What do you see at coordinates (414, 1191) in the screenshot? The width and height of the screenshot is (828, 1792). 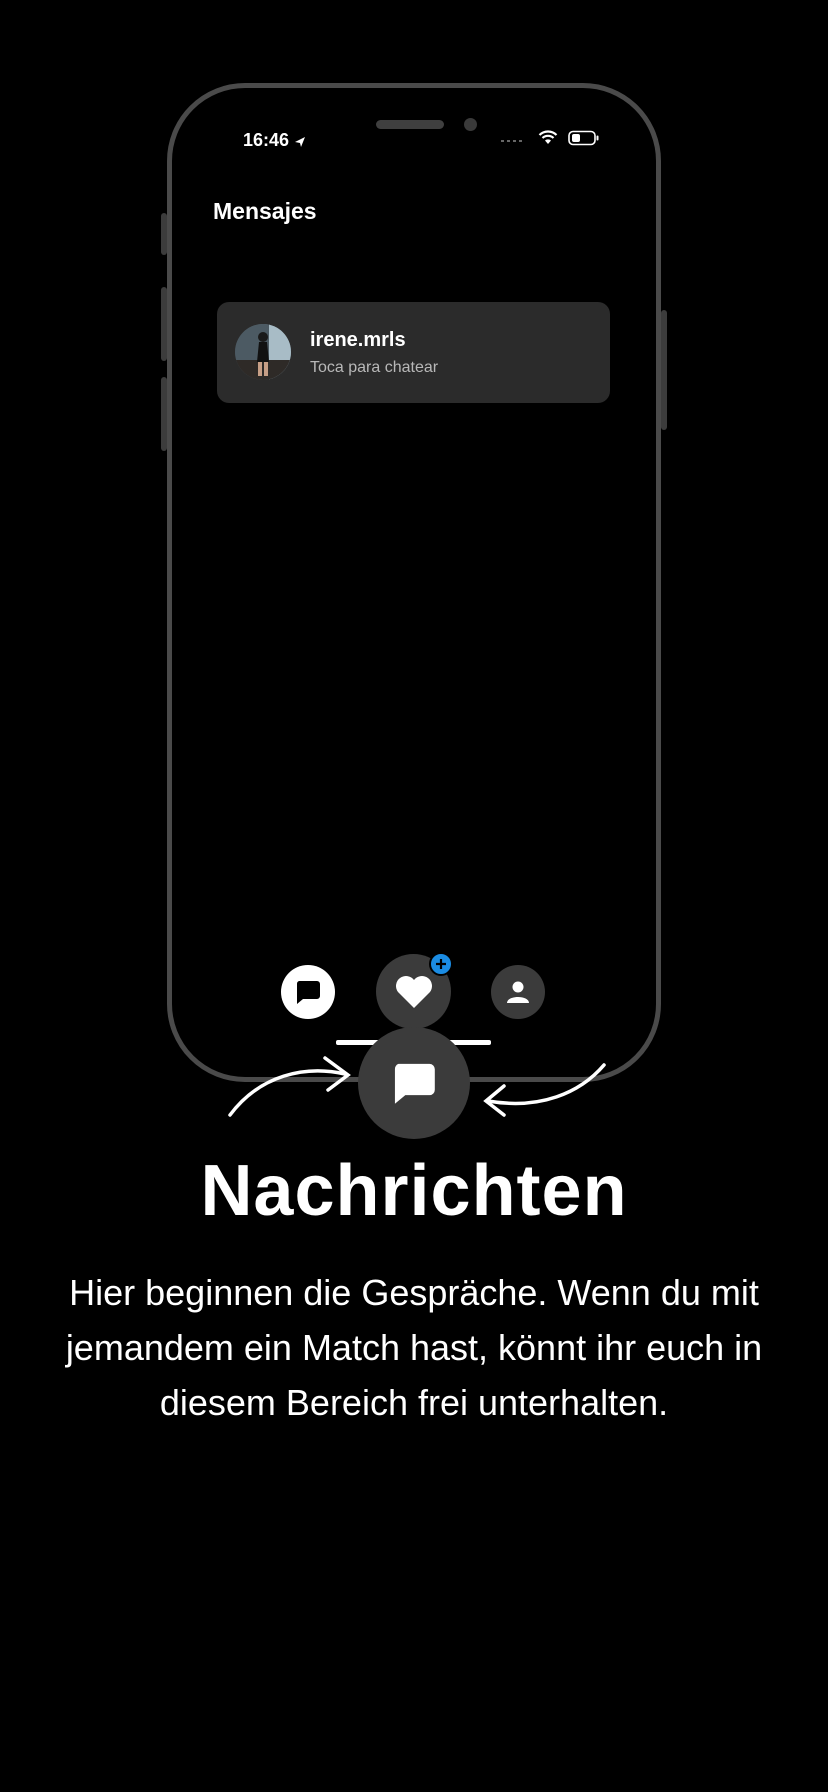 I see `feature-heading: Nachrichten` at bounding box center [414, 1191].